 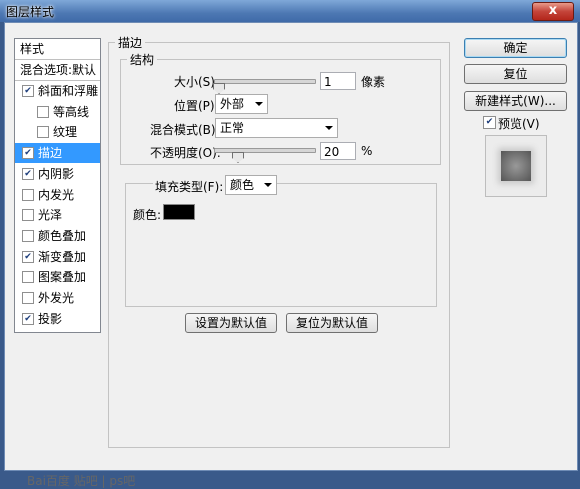 I want to click on blend-mode-label: 混合模式(B):, so click(x=185, y=130).